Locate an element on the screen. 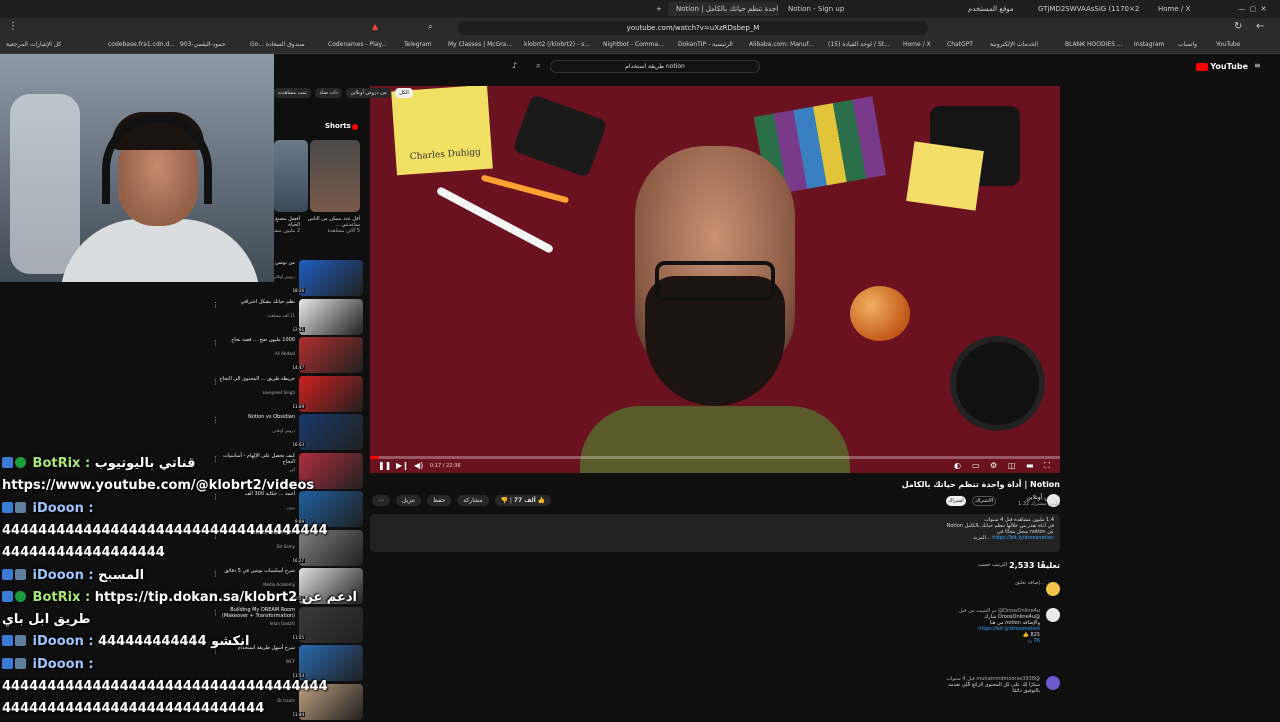 The width and height of the screenshot is (1280, 722). video-sticky-note: Charles Duhigg is located at coordinates (442, 131).